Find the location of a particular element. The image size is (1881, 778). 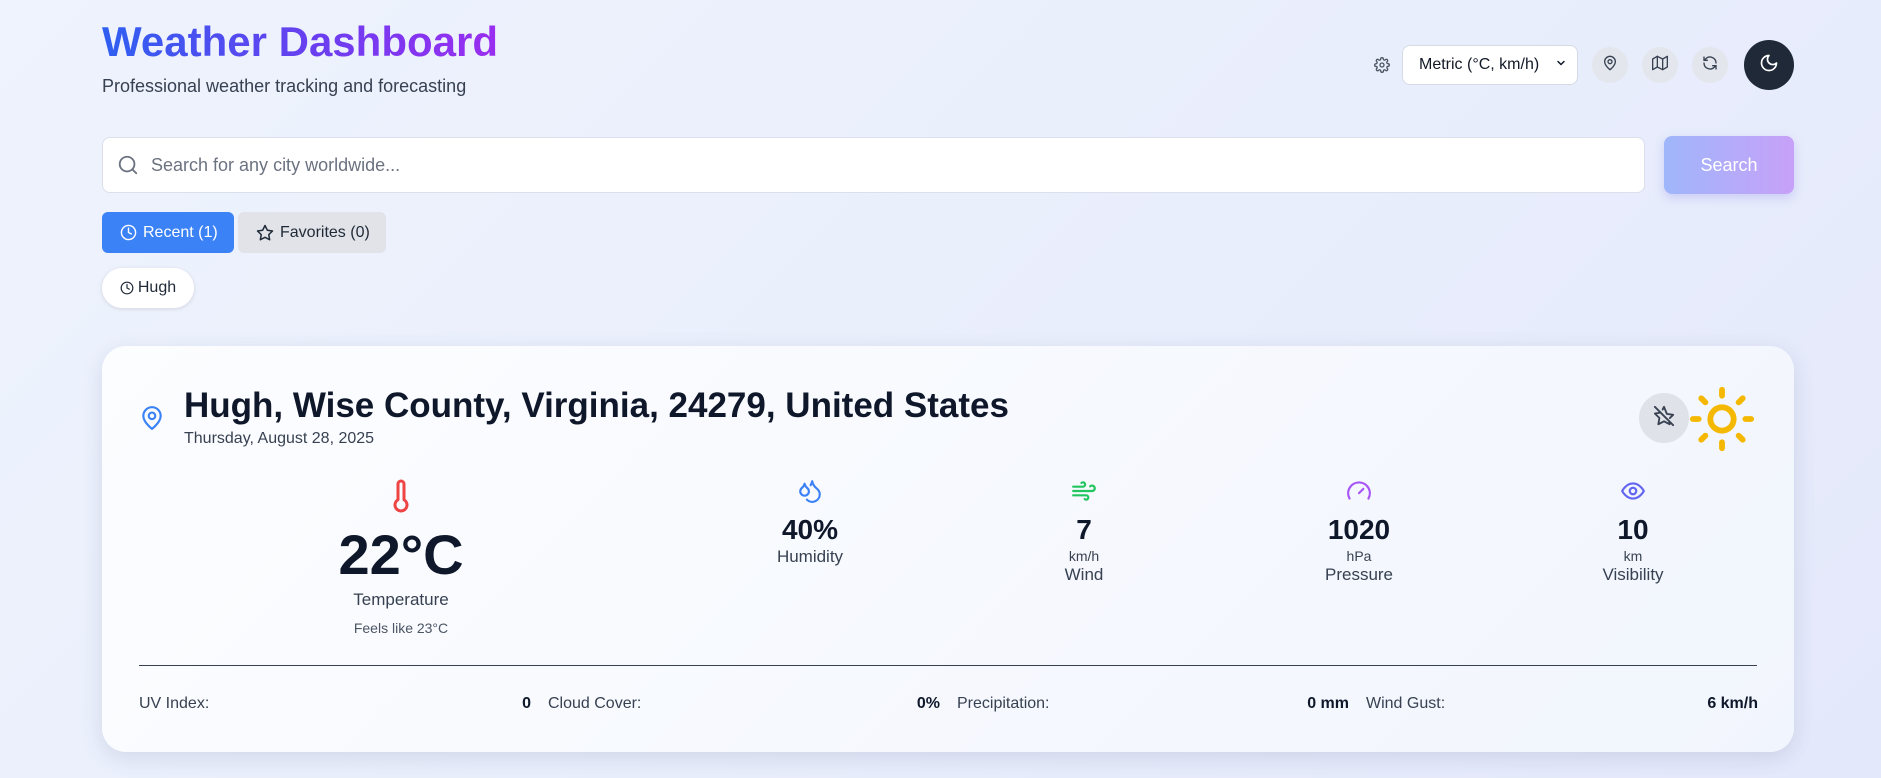

tab-favorites: Favorites (0) is located at coordinates (312, 232).